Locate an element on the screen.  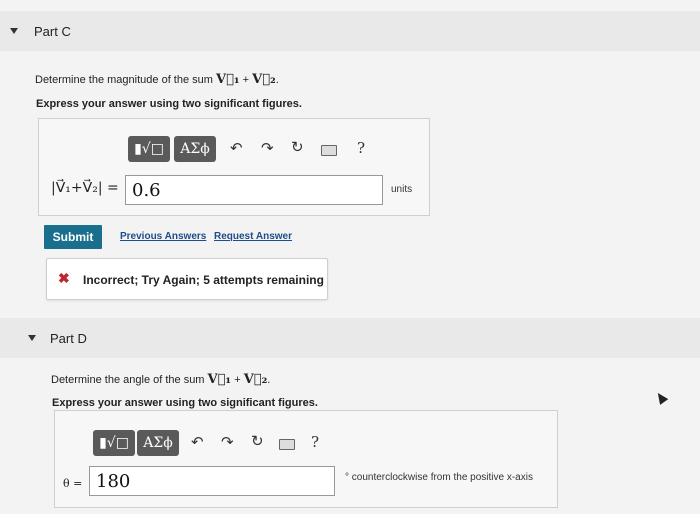
submit-button: Submit is located at coordinates (73, 237).